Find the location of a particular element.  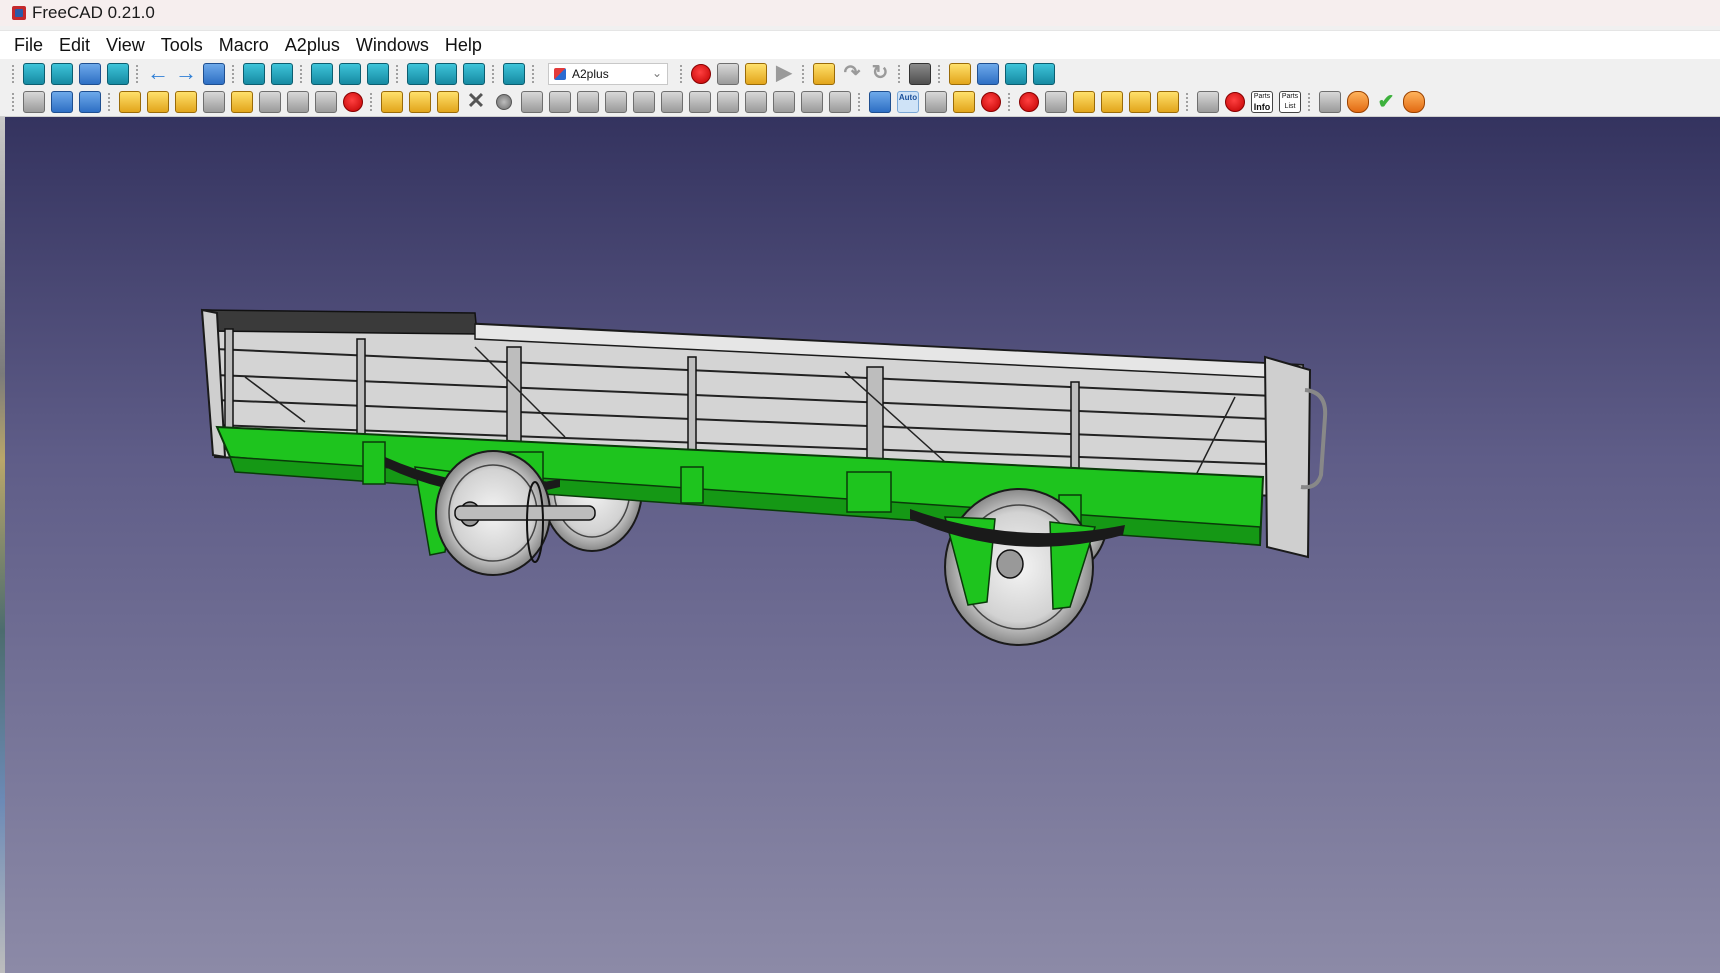

parts-info-icon: Parts Info is located at coordinates (1262, 102).